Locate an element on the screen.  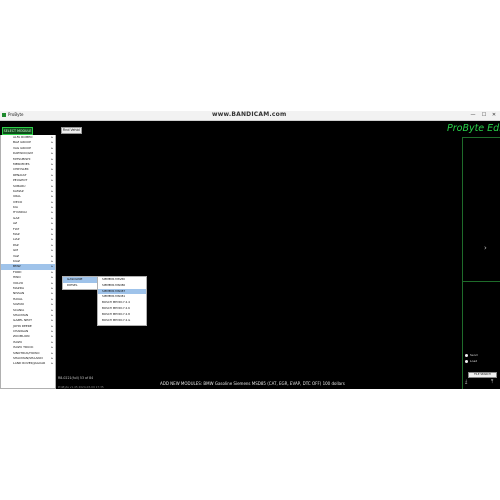
radio-send: Send is located at coordinates (471, 355).